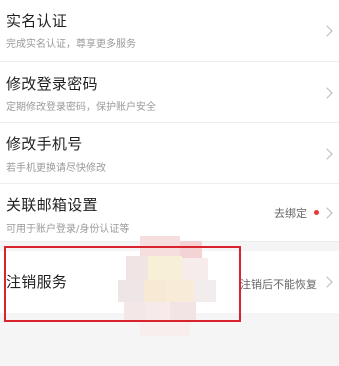  I want to click on row-subtitle: 若手机更换请尽快修改, so click(56, 168).